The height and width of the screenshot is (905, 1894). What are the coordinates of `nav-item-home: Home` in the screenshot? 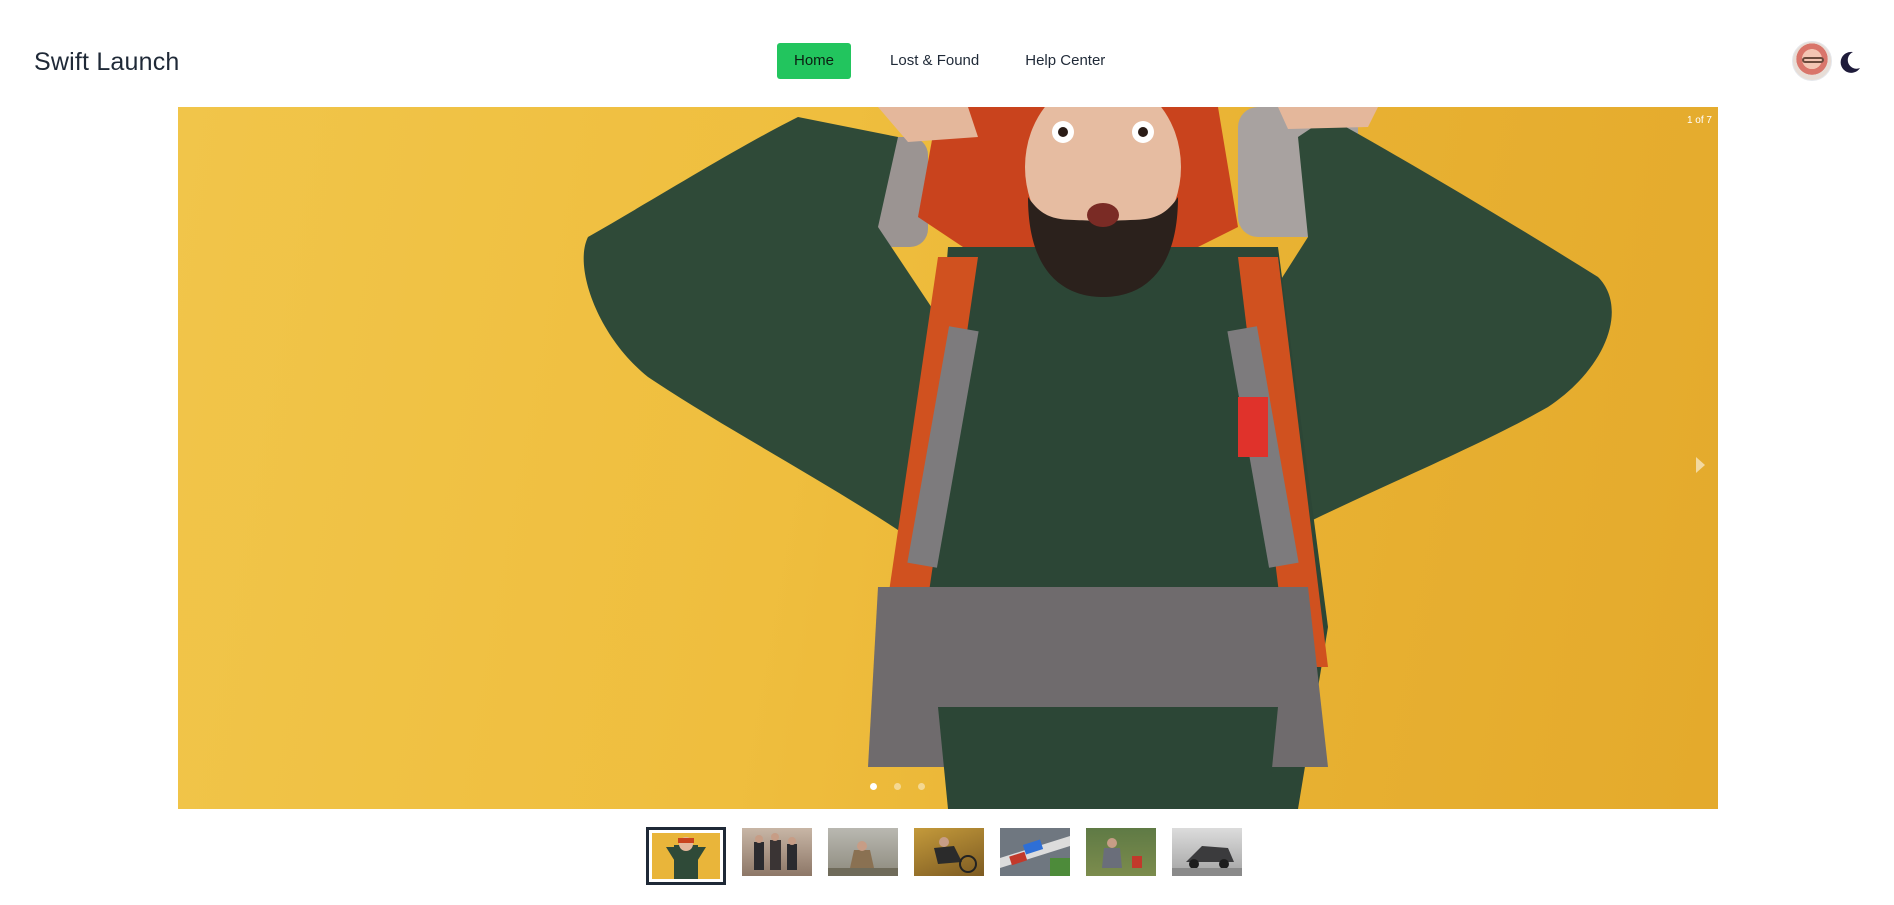 It's located at (814, 61).